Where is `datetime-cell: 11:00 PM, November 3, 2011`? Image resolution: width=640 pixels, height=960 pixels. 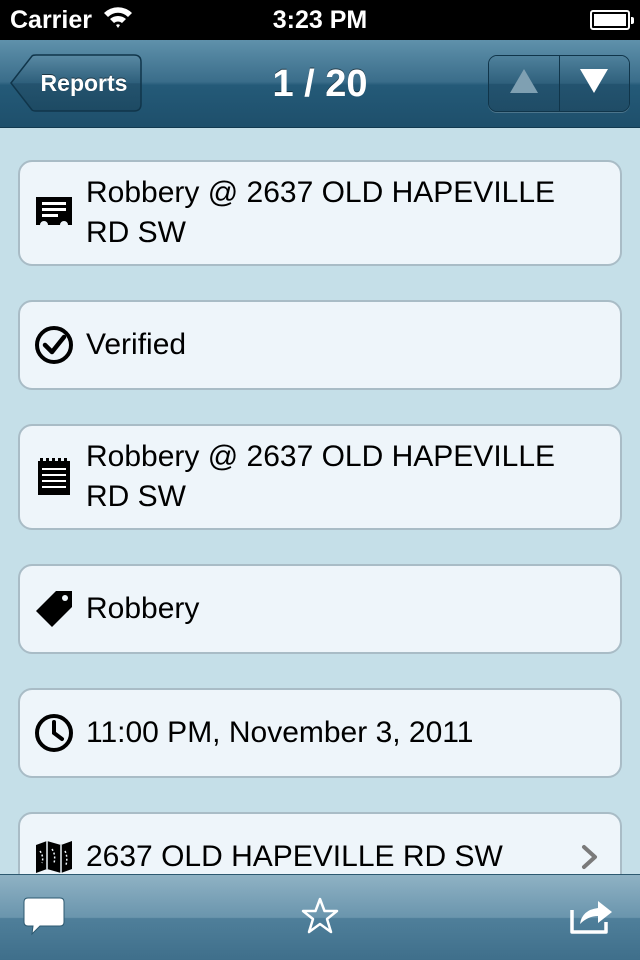
datetime-cell: 11:00 PM, November 3, 2011 is located at coordinates (320, 733).